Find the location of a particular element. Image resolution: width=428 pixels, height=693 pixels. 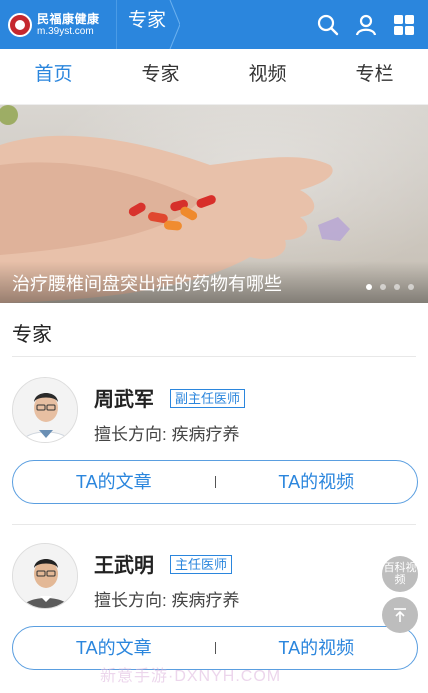

articles-button: TA的文章 is located at coordinates (114, 482).